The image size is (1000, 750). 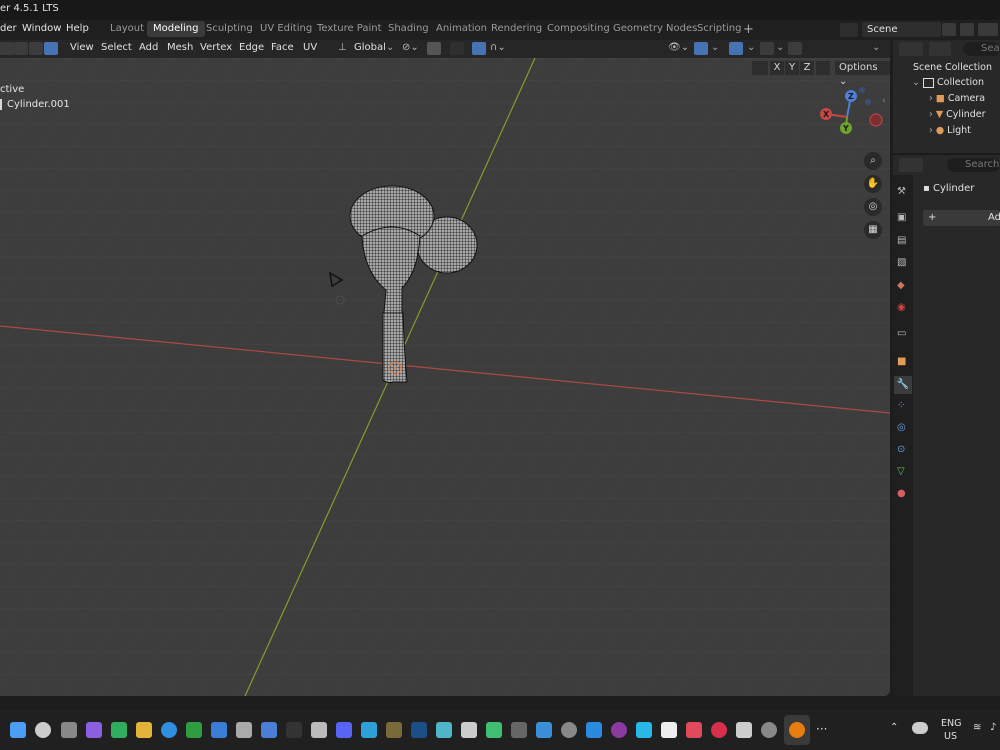 I want to click on view-layer-icon, so click(x=988, y=29).